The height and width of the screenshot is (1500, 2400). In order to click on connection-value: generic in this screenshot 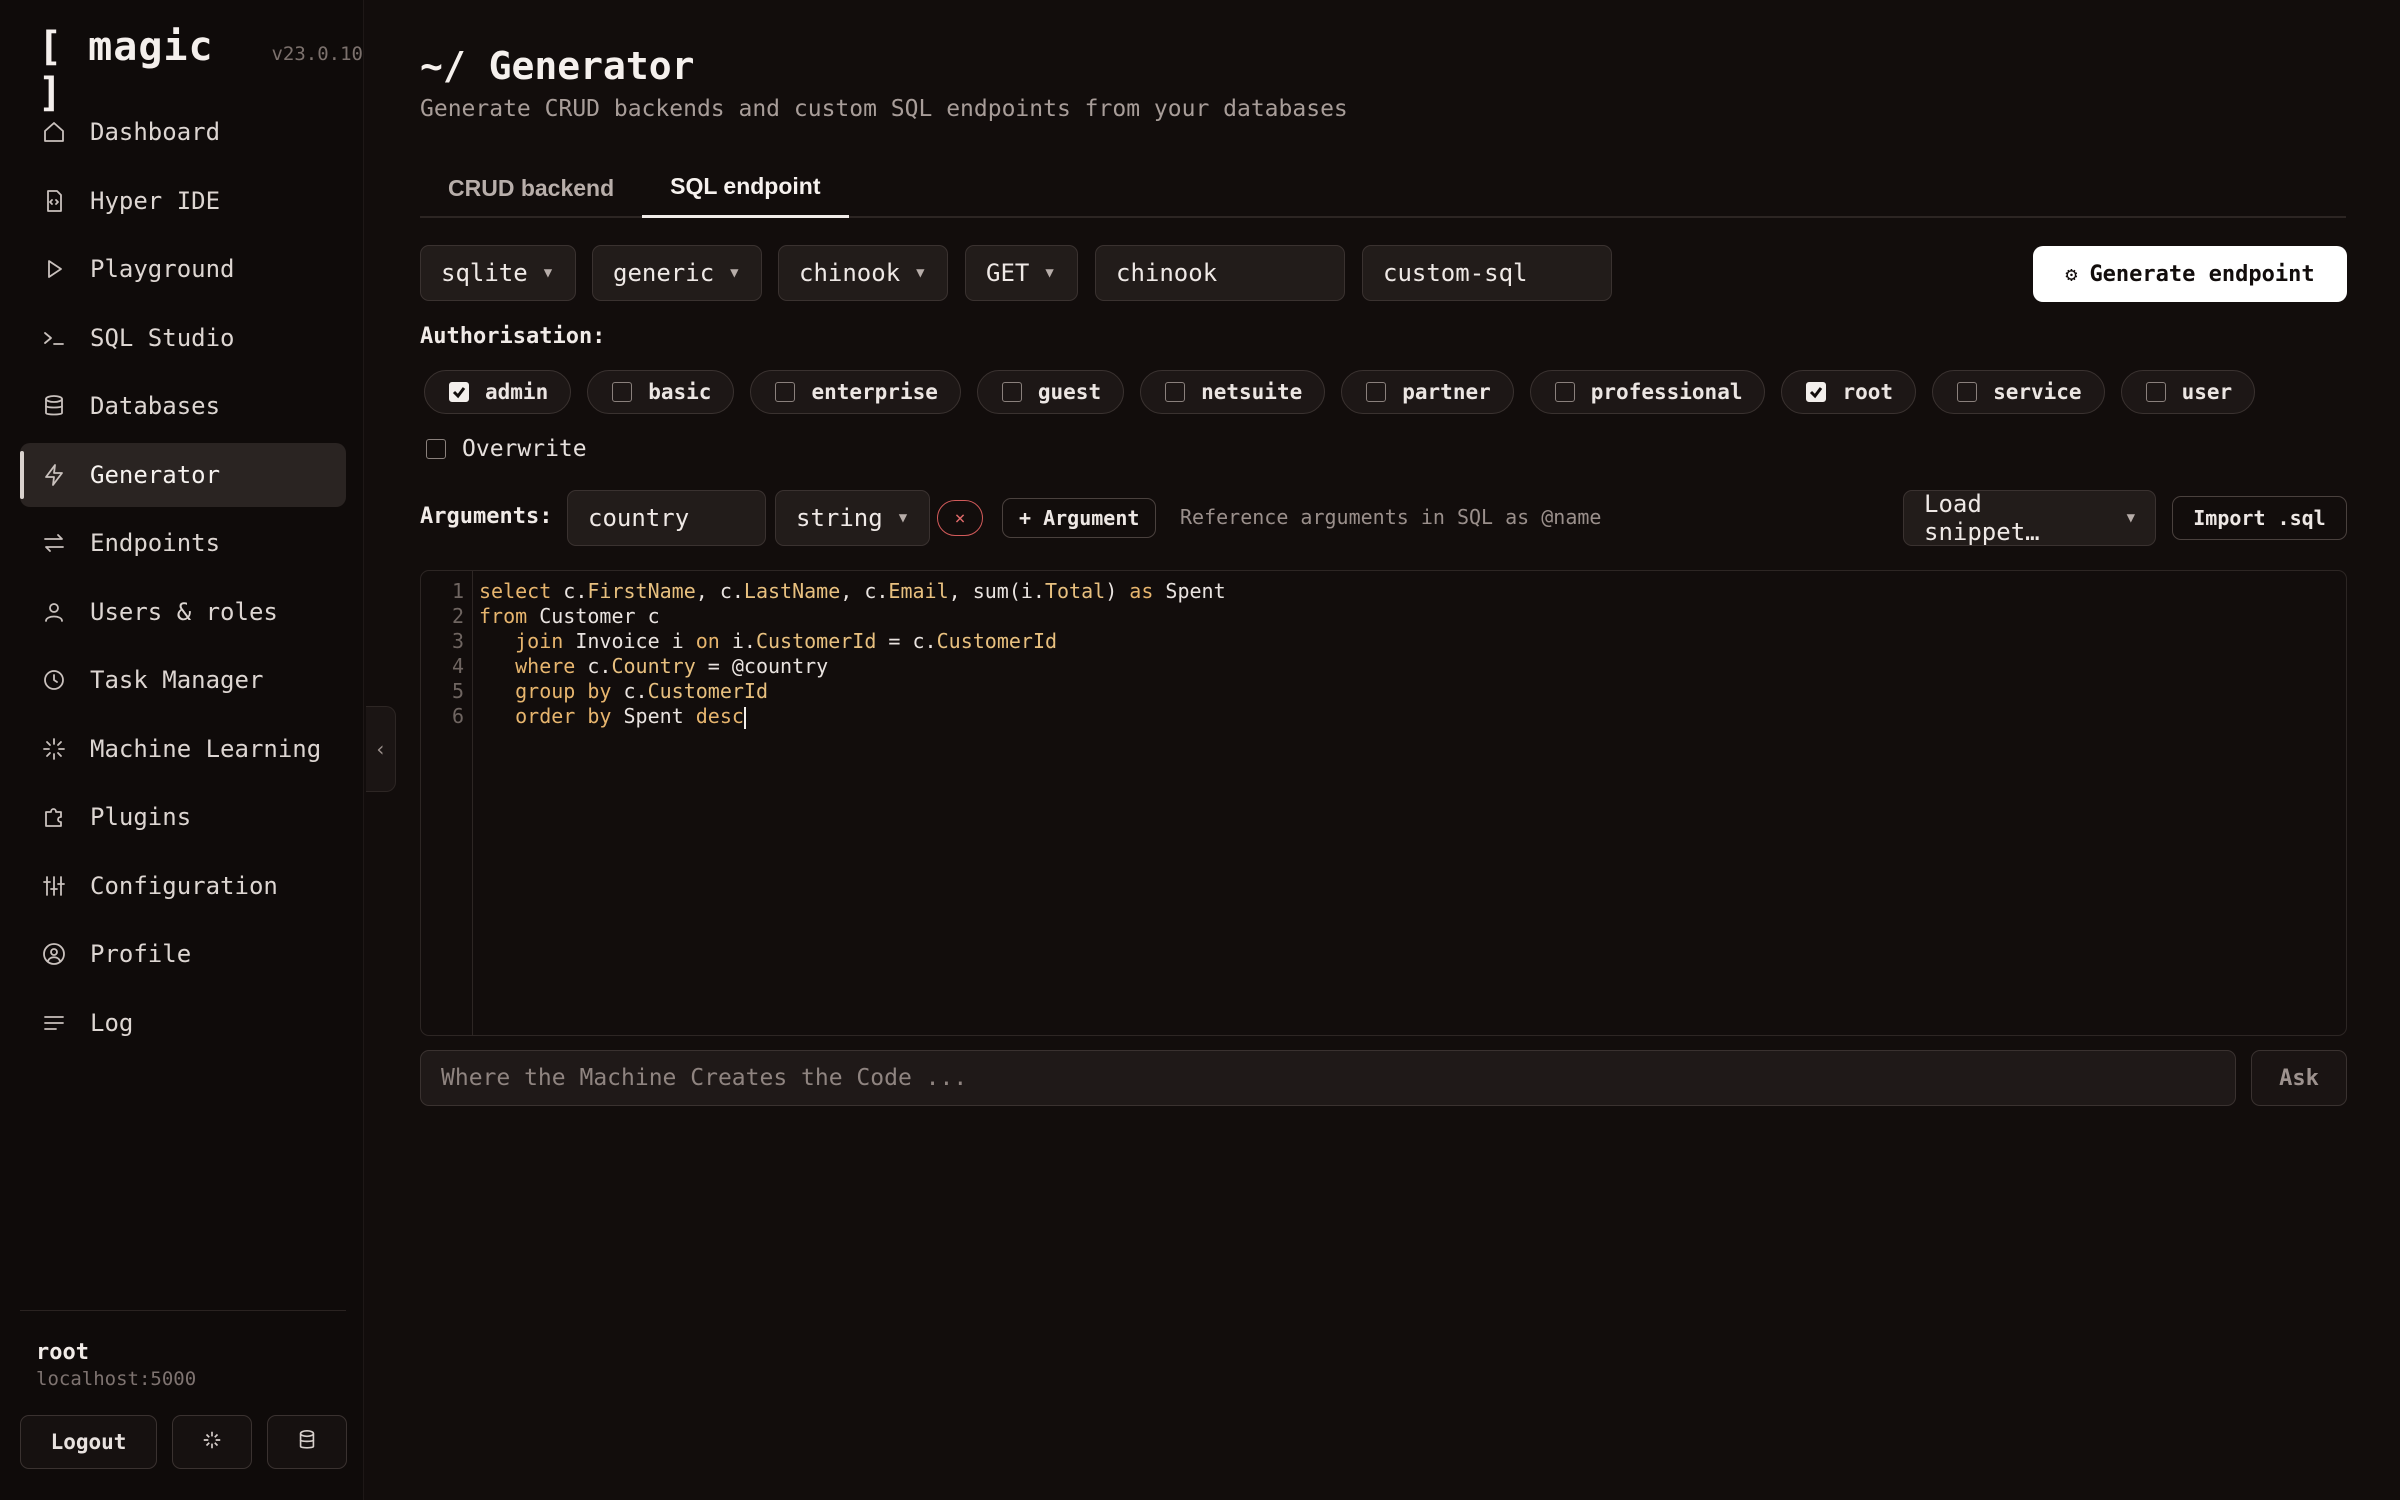, I will do `click(664, 273)`.